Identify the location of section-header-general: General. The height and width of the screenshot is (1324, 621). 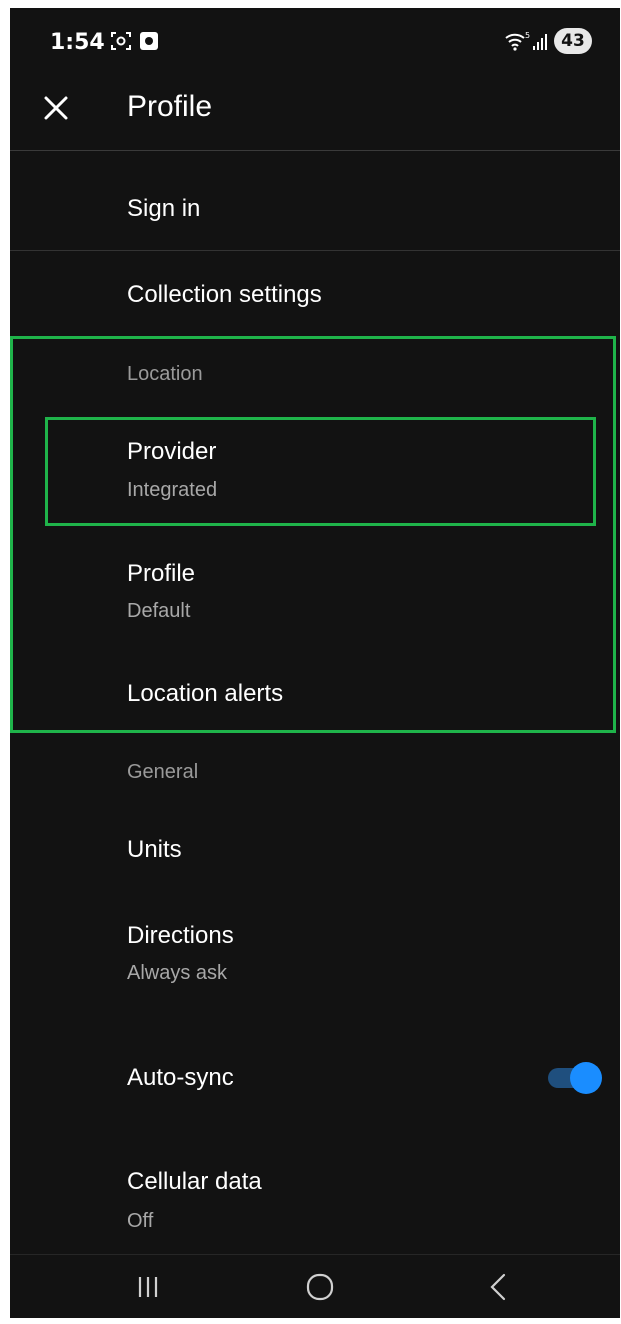
(163, 772).